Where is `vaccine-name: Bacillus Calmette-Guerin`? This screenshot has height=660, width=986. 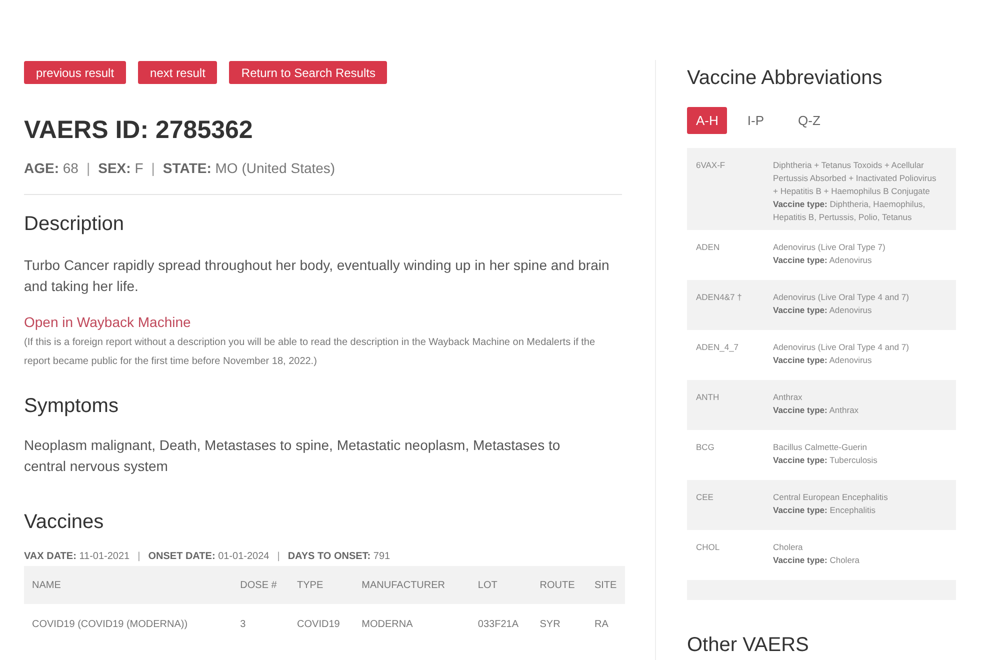
vaccine-name: Bacillus Calmette-Guerin is located at coordinates (820, 447).